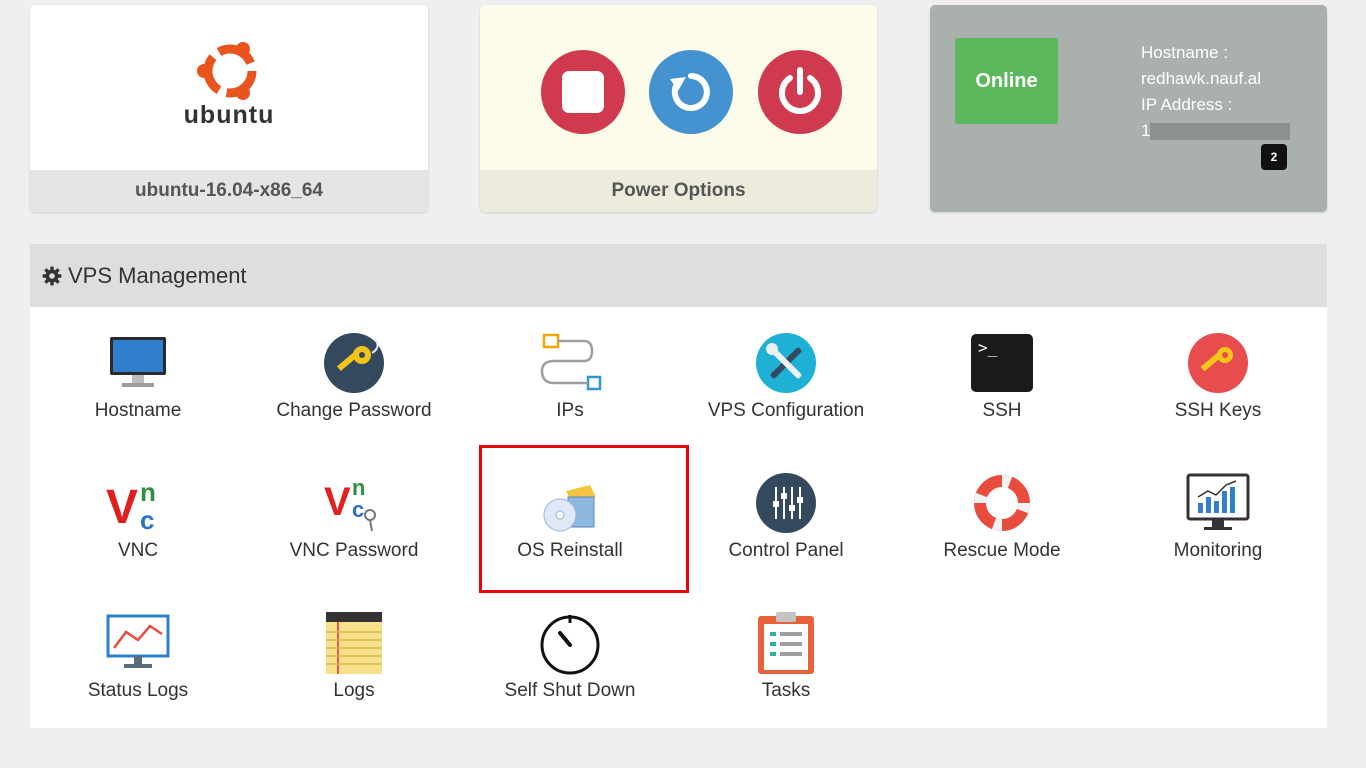  Describe the element at coordinates (570, 410) in the screenshot. I see `tile-label: IPs` at that location.